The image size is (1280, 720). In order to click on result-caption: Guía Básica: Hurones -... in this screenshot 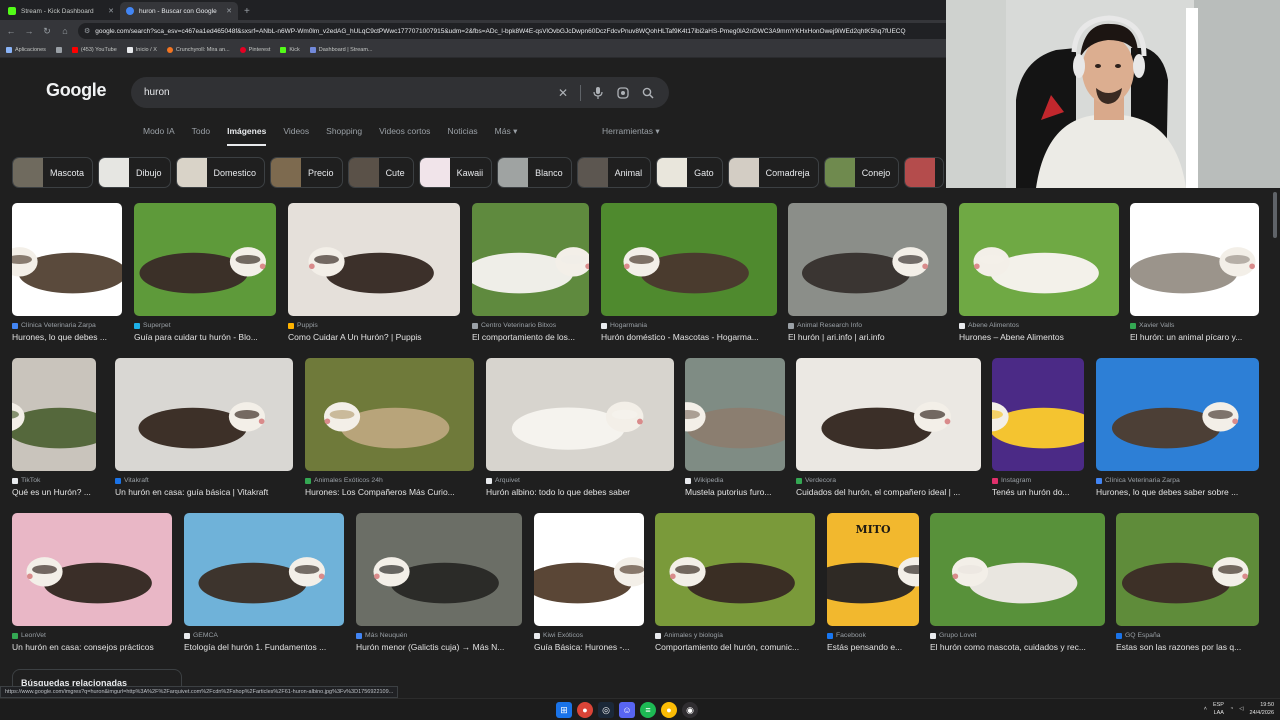, I will do `click(589, 647)`.